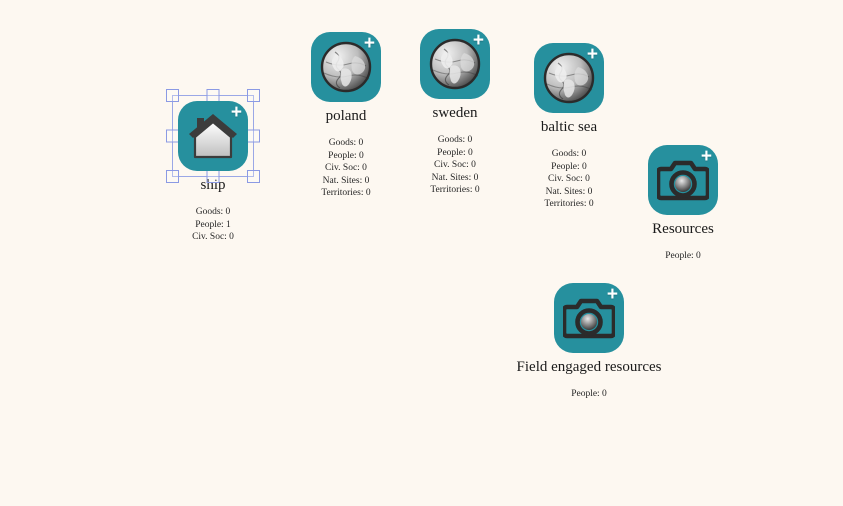  What do you see at coordinates (213, 185) in the screenshot?
I see `node-label-ship: ship` at bounding box center [213, 185].